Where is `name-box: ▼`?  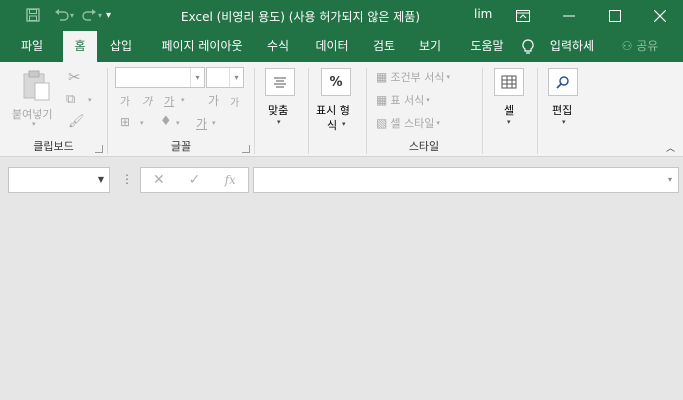
name-box: ▼ is located at coordinates (59, 180).